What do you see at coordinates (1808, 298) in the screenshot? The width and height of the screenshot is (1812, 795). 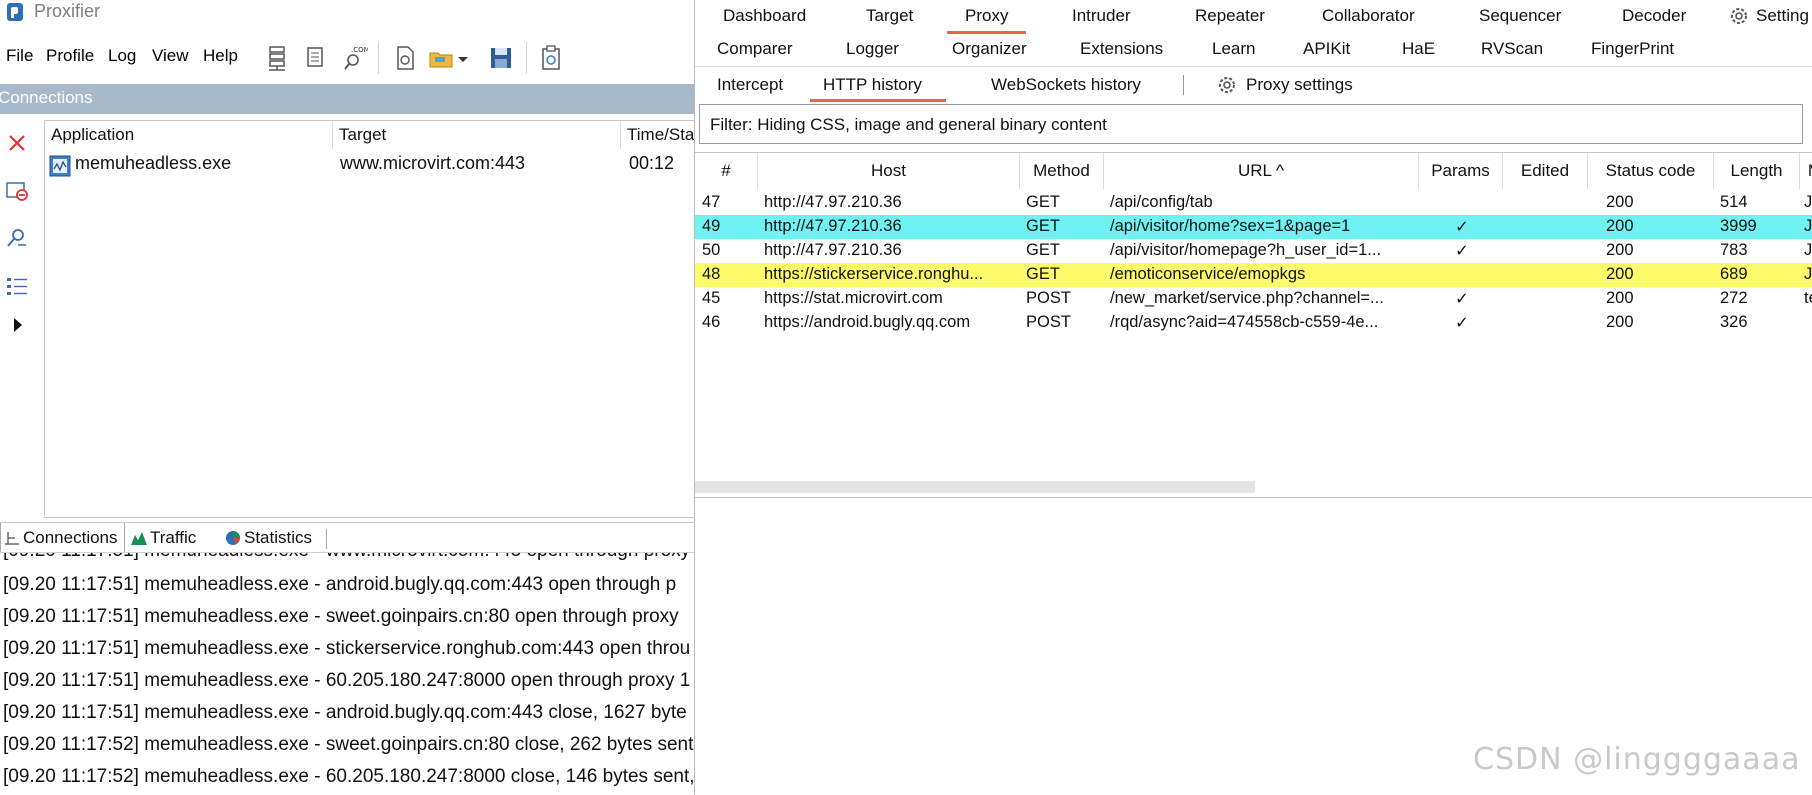 I see `row-mime: te` at bounding box center [1808, 298].